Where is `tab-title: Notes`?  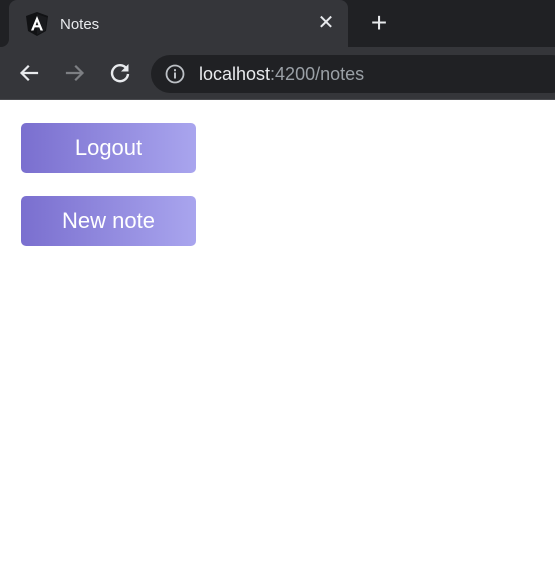 tab-title: Notes is located at coordinates (80, 24).